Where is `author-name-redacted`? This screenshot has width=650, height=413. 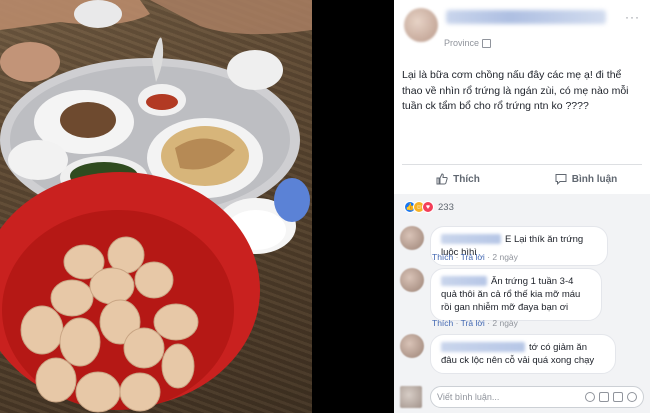 author-name-redacted is located at coordinates (526, 17).